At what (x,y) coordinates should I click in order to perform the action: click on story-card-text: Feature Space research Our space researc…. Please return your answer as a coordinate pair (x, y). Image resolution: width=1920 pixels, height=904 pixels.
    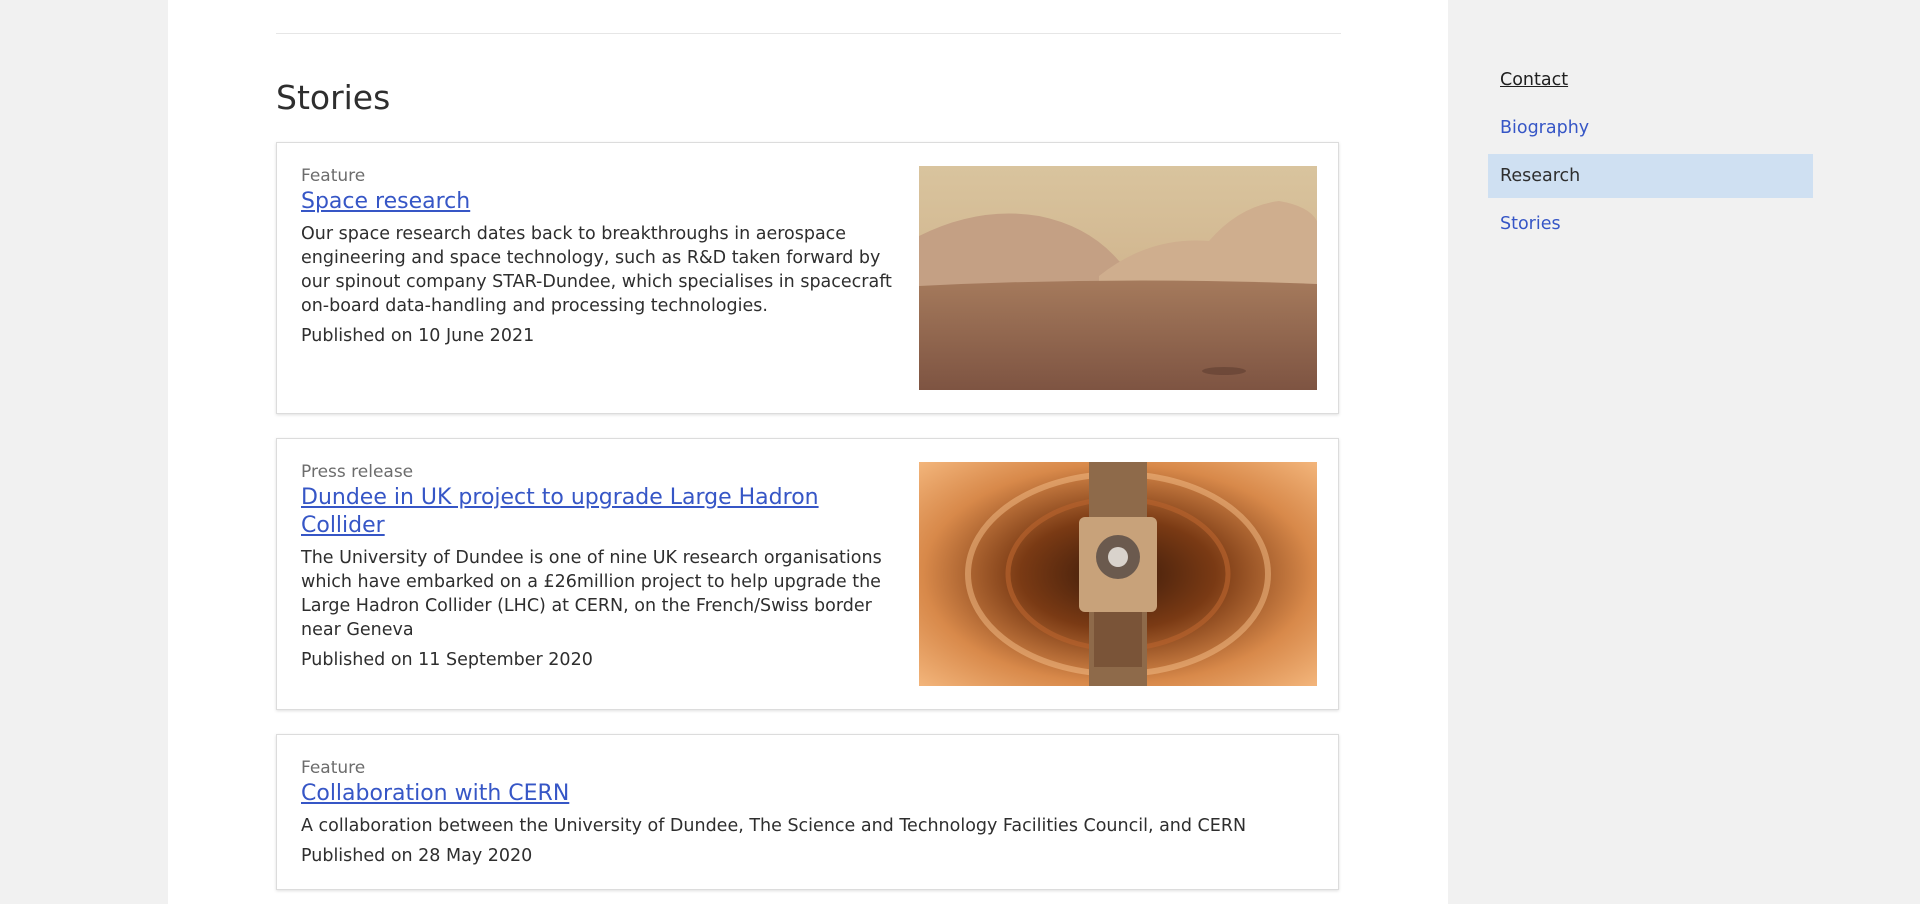
    Looking at the image, I should click on (601, 256).